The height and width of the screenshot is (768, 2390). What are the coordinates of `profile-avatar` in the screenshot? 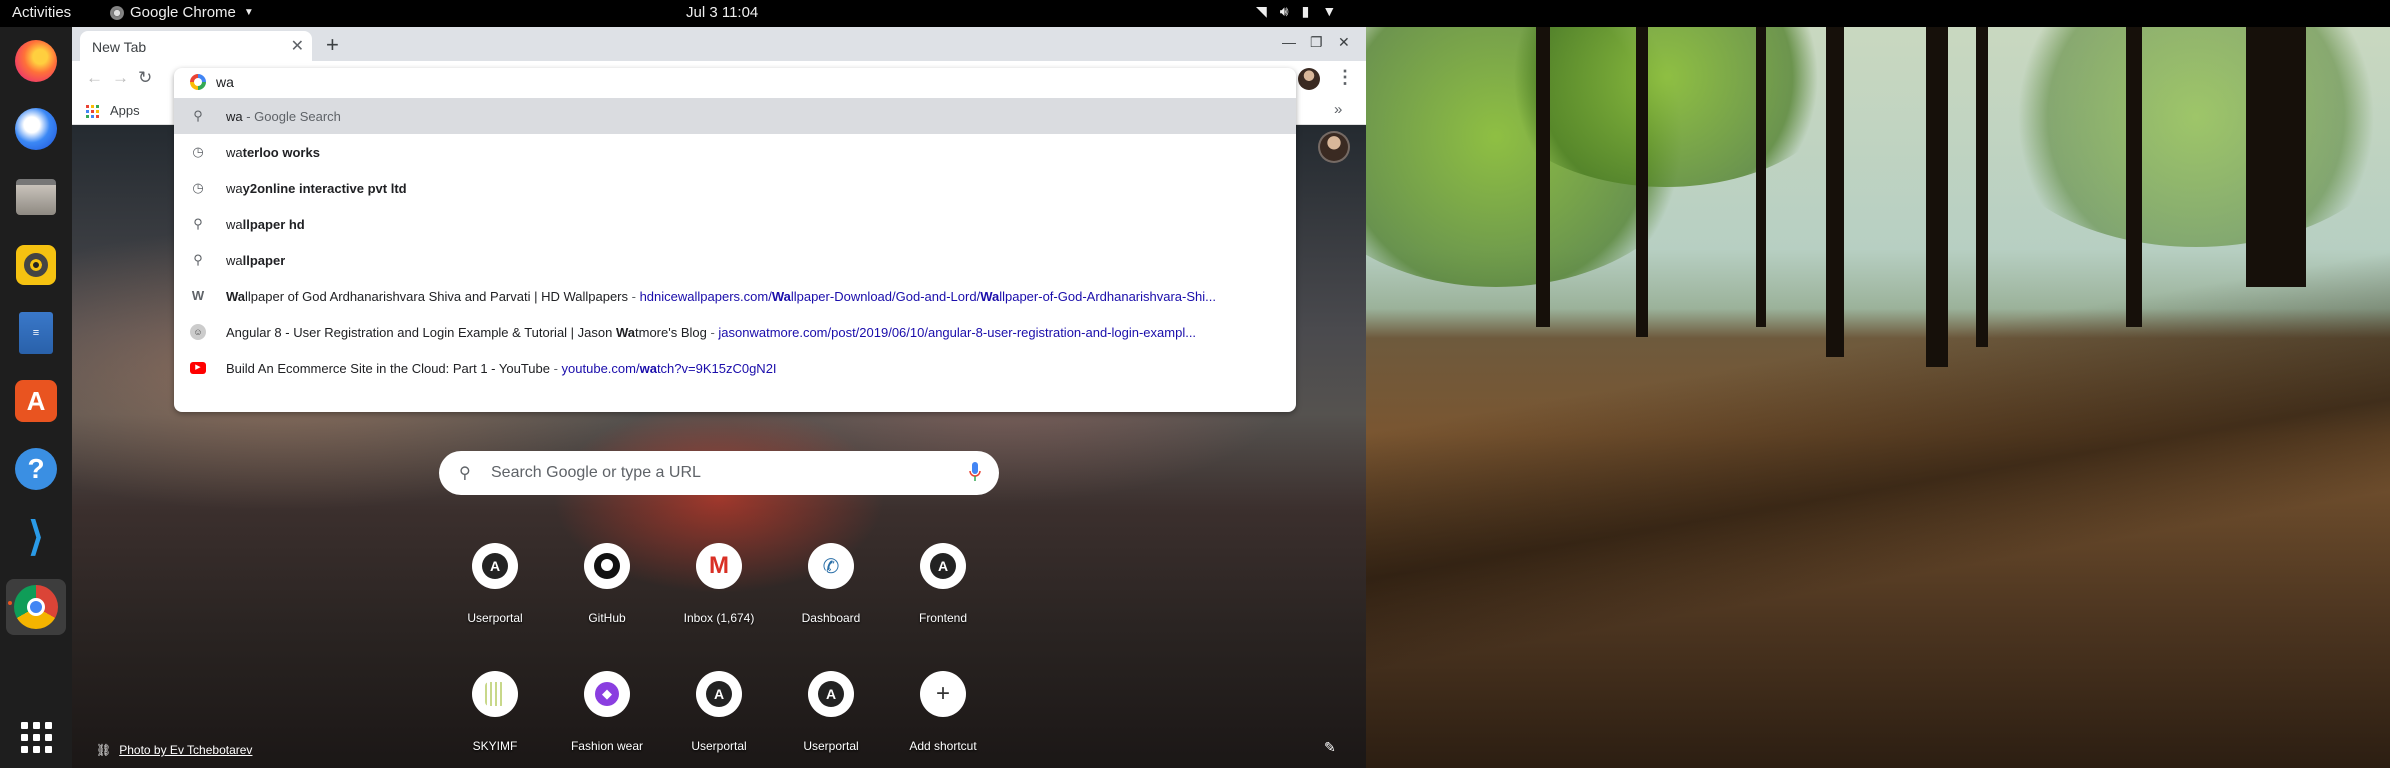 It's located at (1309, 79).